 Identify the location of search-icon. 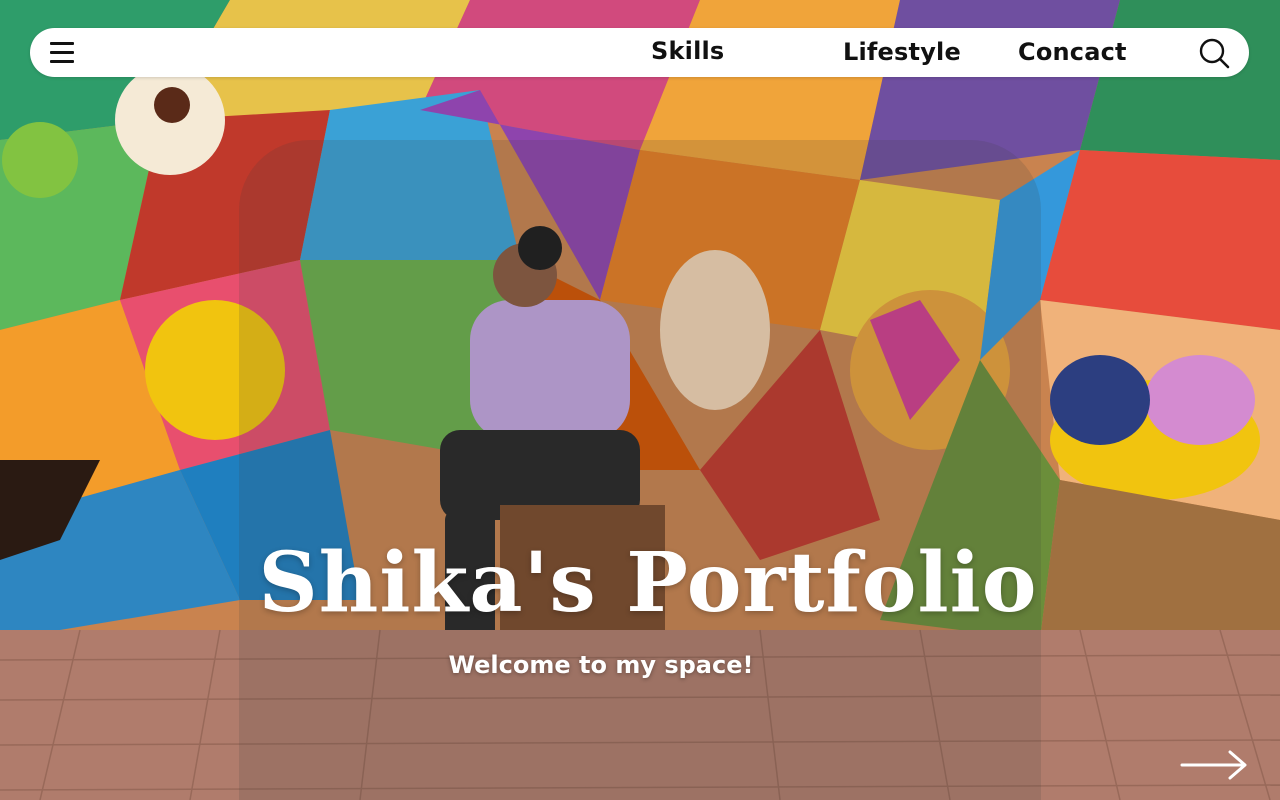
(1214, 53).